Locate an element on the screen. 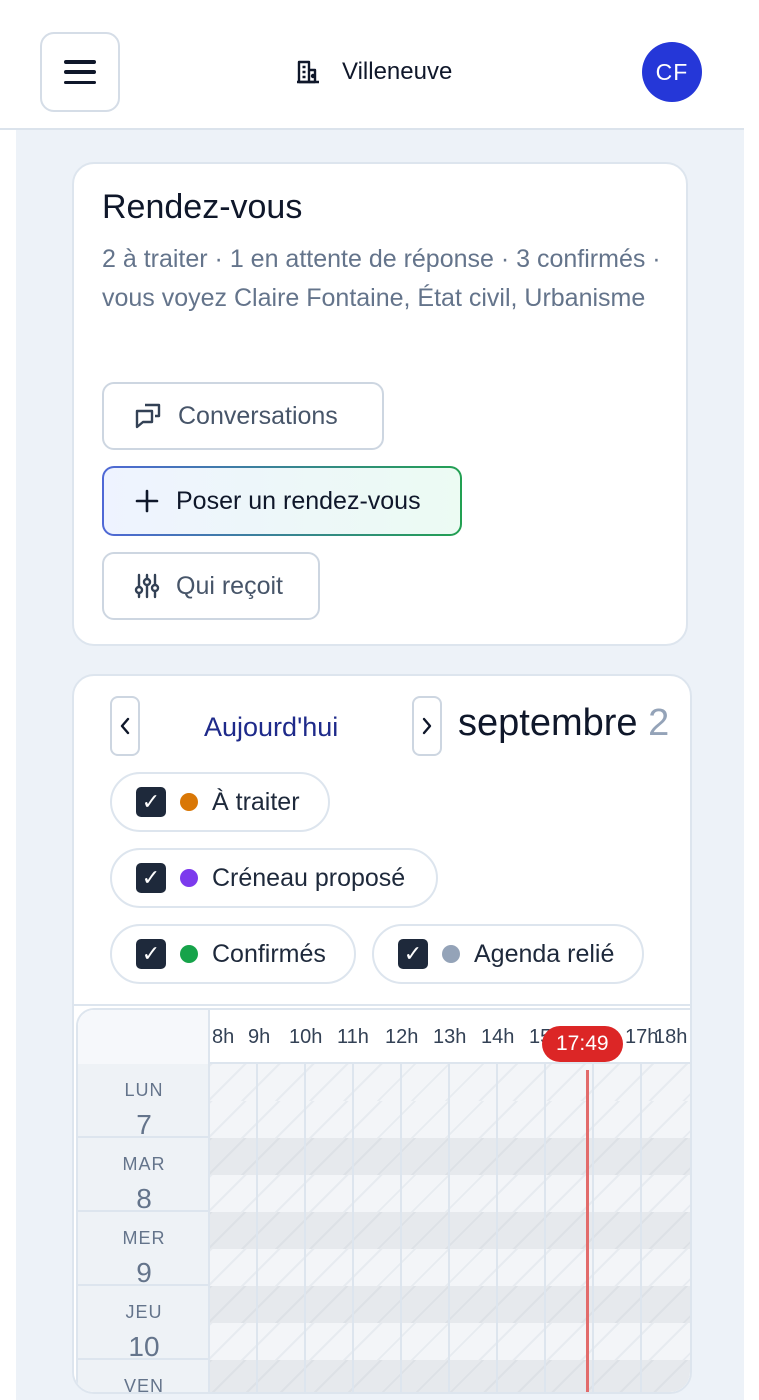  filter-to-process: ✓ À traiter is located at coordinates (220, 802).